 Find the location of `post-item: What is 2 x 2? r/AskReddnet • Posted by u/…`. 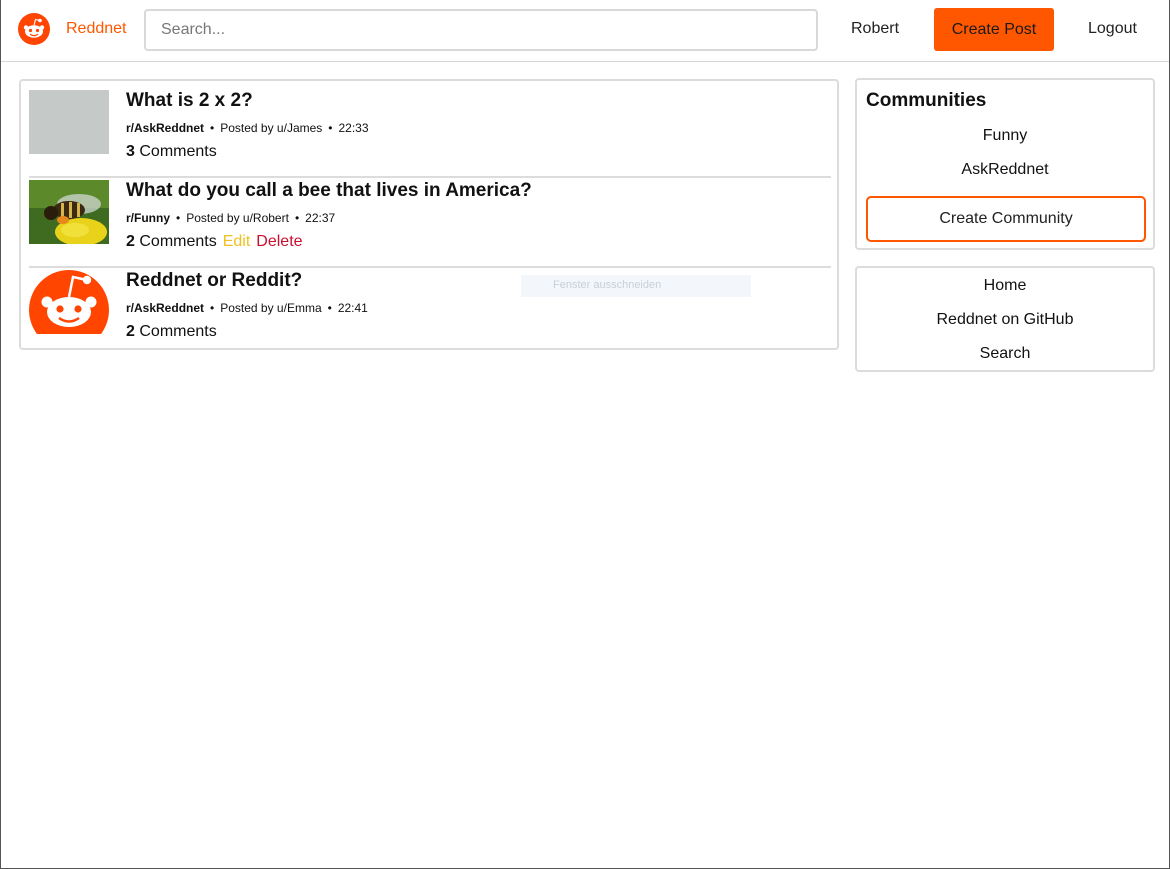

post-item: What is 2 x 2? r/AskReddnet • Posted by u/… is located at coordinates (430, 133).